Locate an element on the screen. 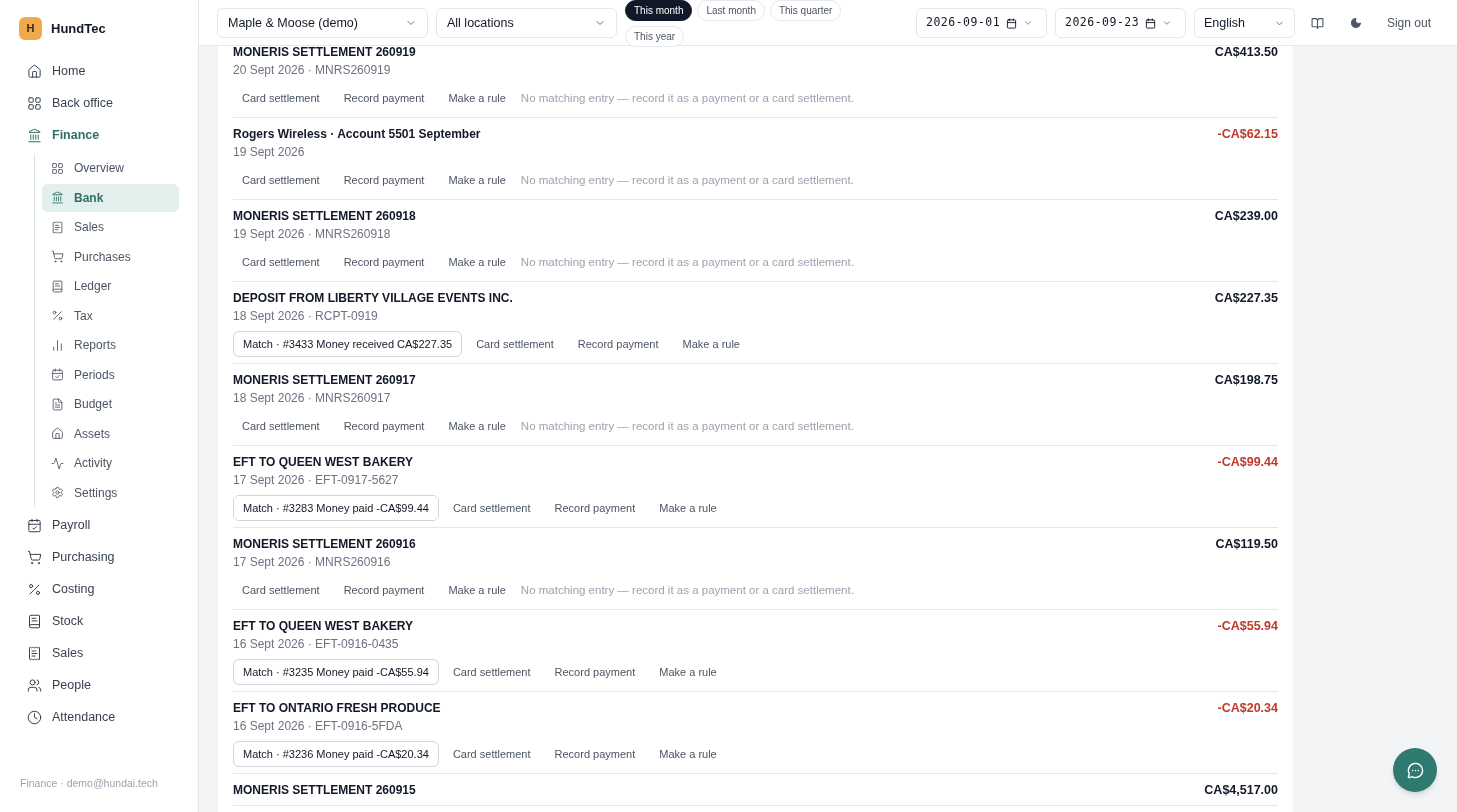 Image resolution: width=1457 pixels, height=812 pixels. nav-item: Activity is located at coordinates (110, 463).